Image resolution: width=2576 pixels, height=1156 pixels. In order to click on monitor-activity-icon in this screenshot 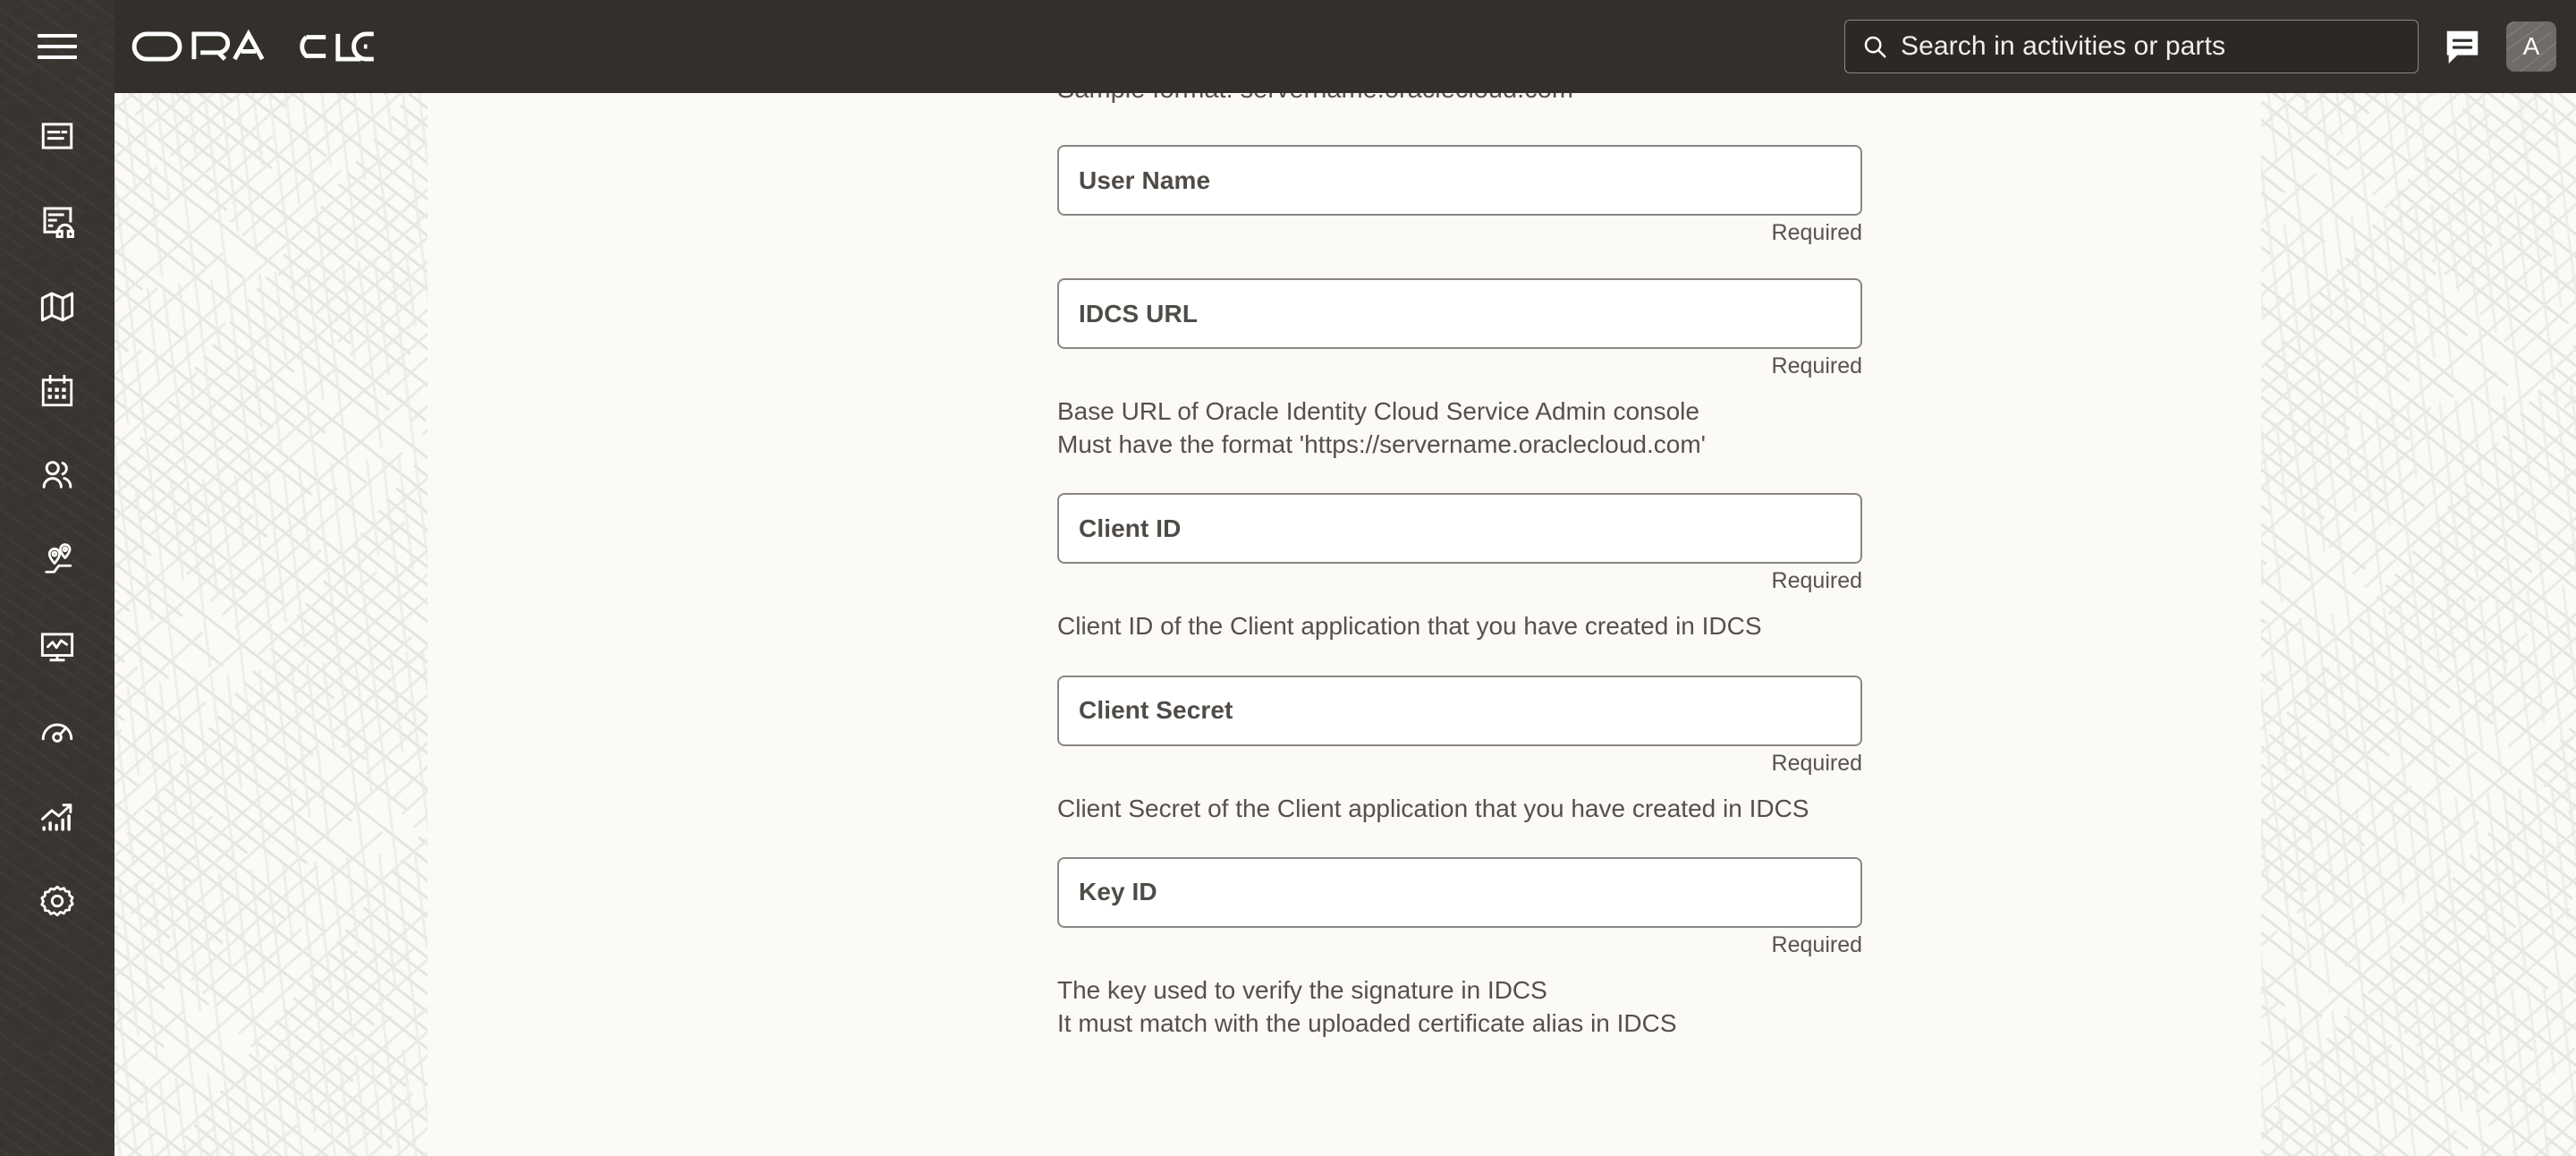, I will do `click(57, 647)`.